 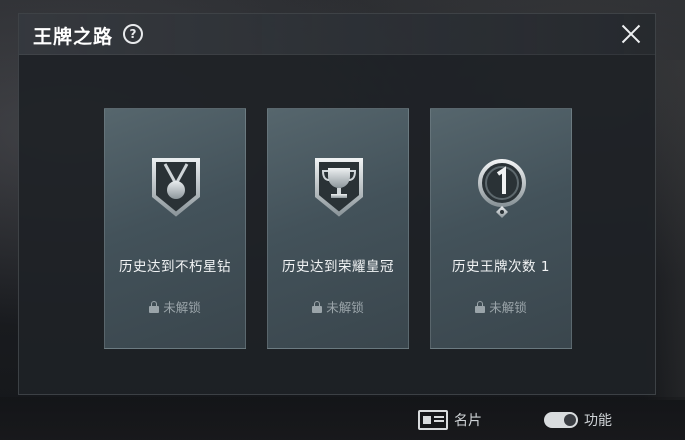 I want to click on name-card-button: 名片, so click(x=450, y=420).